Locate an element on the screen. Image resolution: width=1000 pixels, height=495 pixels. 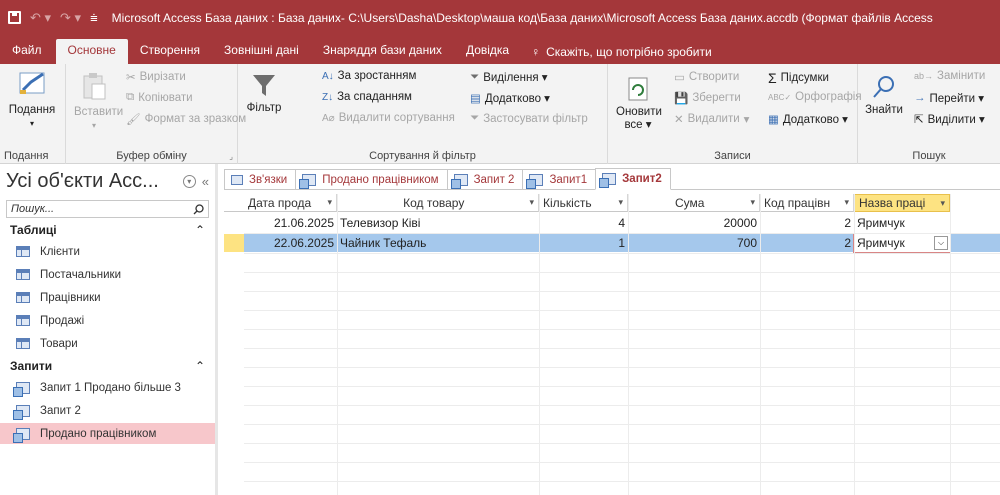
remove-sort-button: A⌀ Видалити сортування is located at coordinates (388, 118).